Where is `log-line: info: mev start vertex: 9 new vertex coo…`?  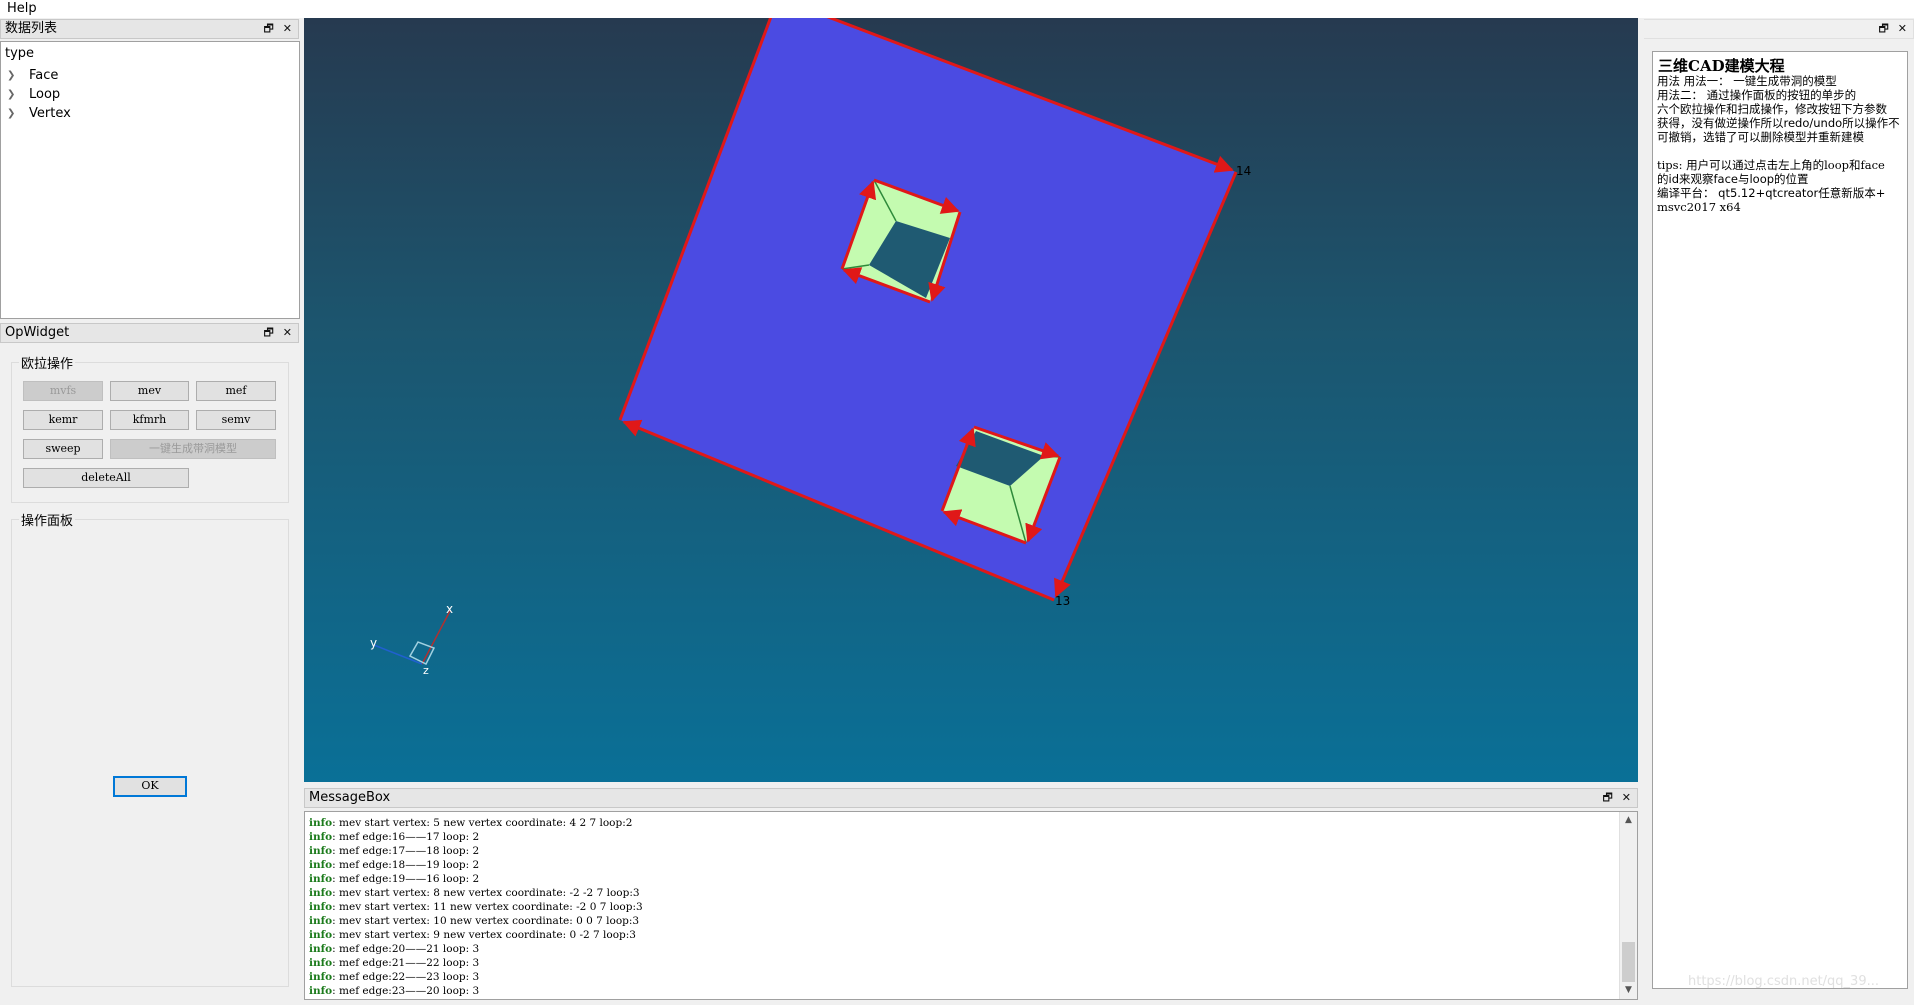
log-line: info: mev start vertex: 9 new vertex coo… is located at coordinates (472, 935).